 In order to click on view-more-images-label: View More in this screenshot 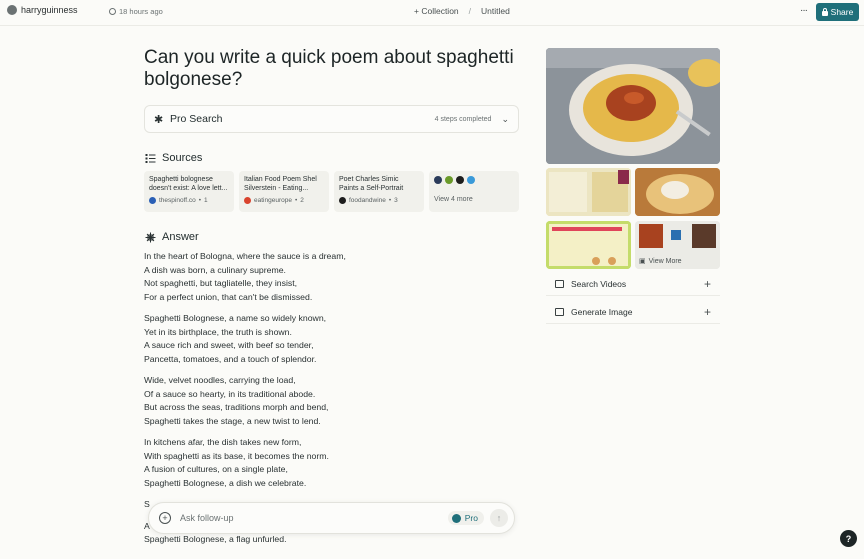, I will do `click(665, 261)`.